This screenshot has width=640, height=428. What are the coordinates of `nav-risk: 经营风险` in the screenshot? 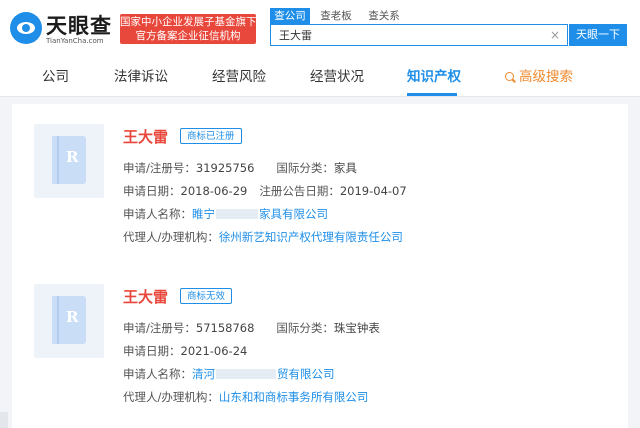 It's located at (239, 77).